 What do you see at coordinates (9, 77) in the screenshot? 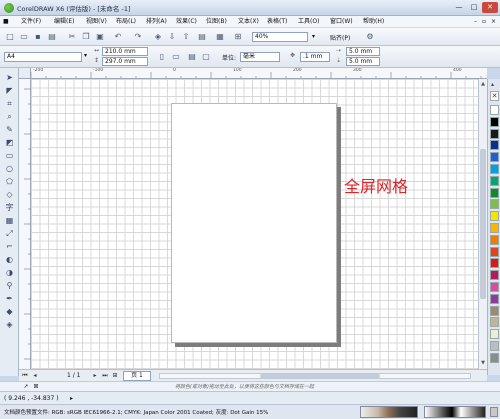
I see `pick-tool-icon: ➤` at bounding box center [9, 77].